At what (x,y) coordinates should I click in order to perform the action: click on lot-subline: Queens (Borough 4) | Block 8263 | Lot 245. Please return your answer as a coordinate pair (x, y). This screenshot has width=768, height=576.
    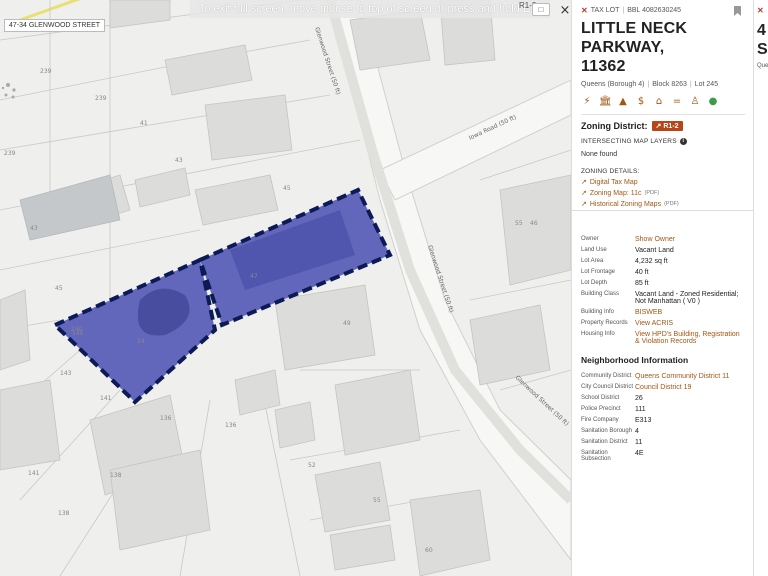
    Looking at the image, I should click on (650, 84).